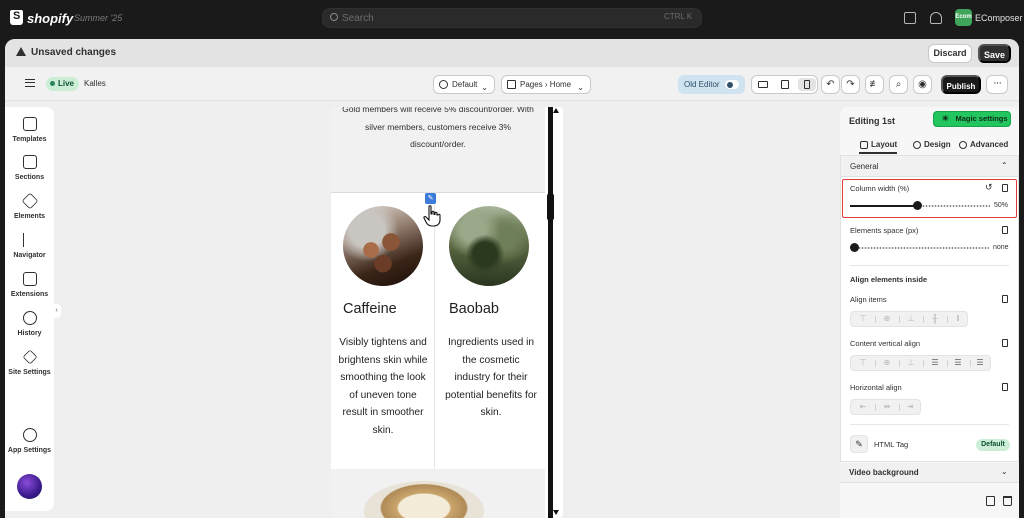 The height and width of the screenshot is (518, 1024). What do you see at coordinates (830, 84) in the screenshot?
I see `undo-button: ↶` at bounding box center [830, 84].